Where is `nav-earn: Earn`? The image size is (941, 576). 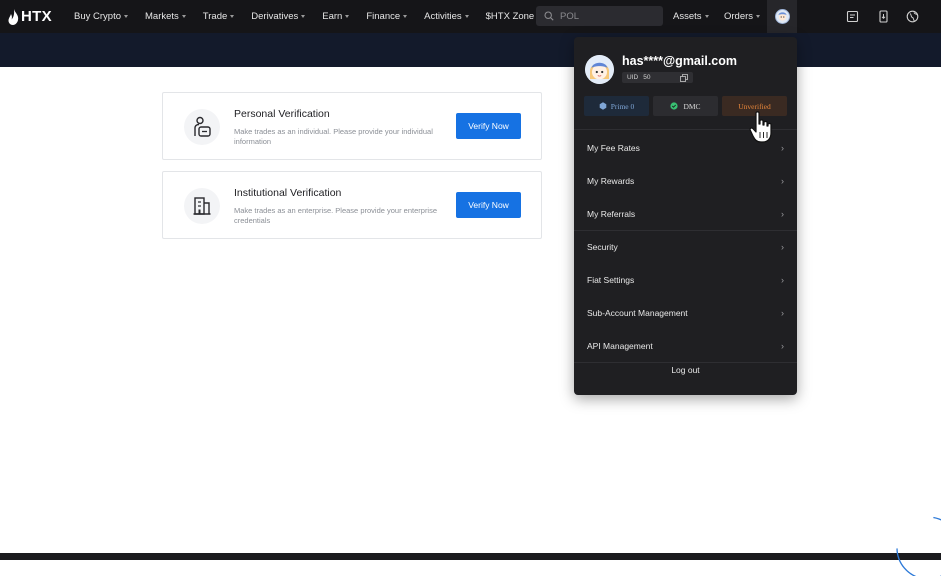
nav-earn: Earn is located at coordinates (336, 16).